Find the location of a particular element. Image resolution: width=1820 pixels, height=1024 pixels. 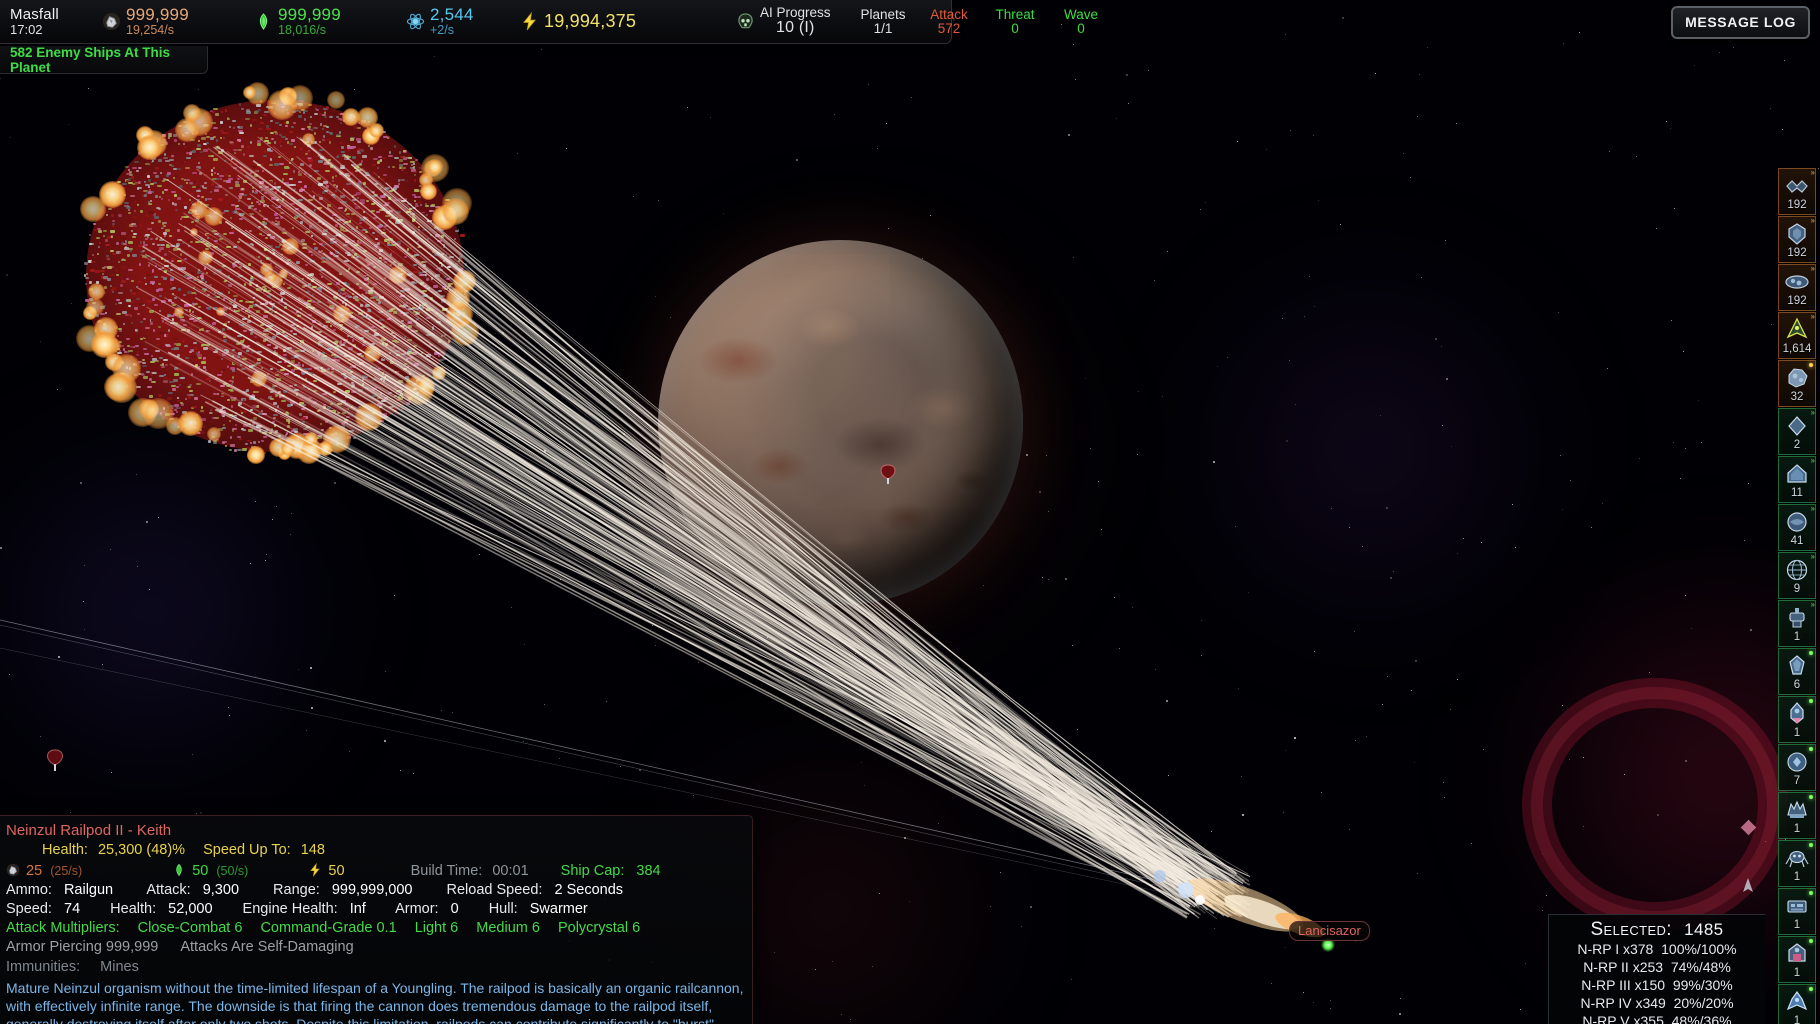

build-time-label: Build Time: is located at coordinates (446, 870).